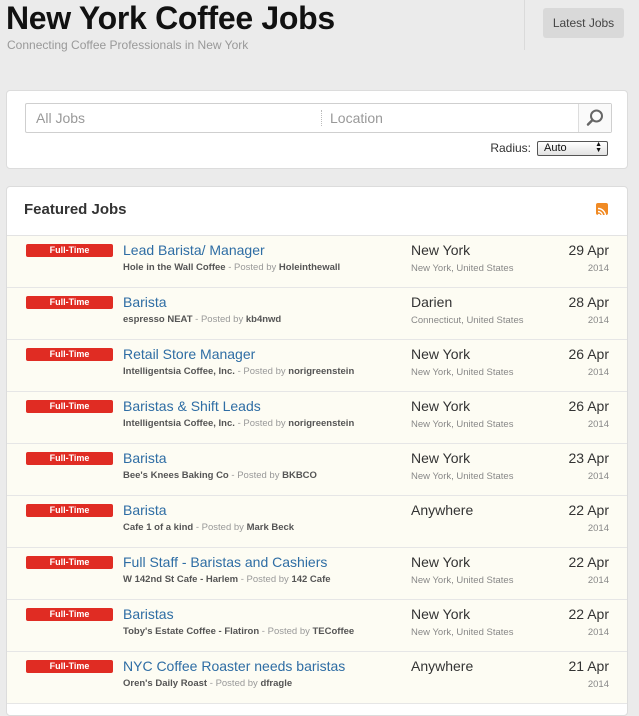 This screenshot has width=639, height=716. Describe the element at coordinates (309, 267) in the screenshot. I see `job-poster: Holeinthewall` at that location.